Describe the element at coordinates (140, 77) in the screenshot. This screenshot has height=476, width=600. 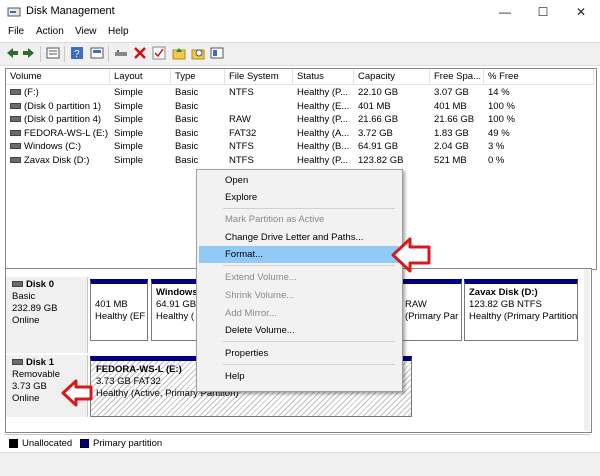
I see `column-header-layout: Layout` at that location.